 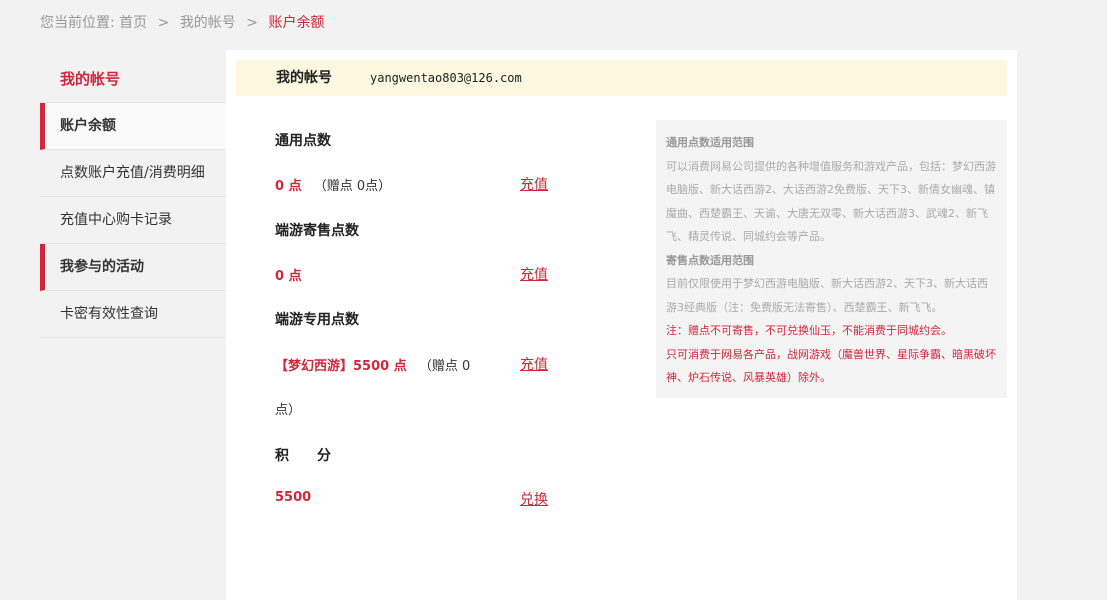 I want to click on consign-points-title: 端游寄售点数, so click(x=317, y=231).